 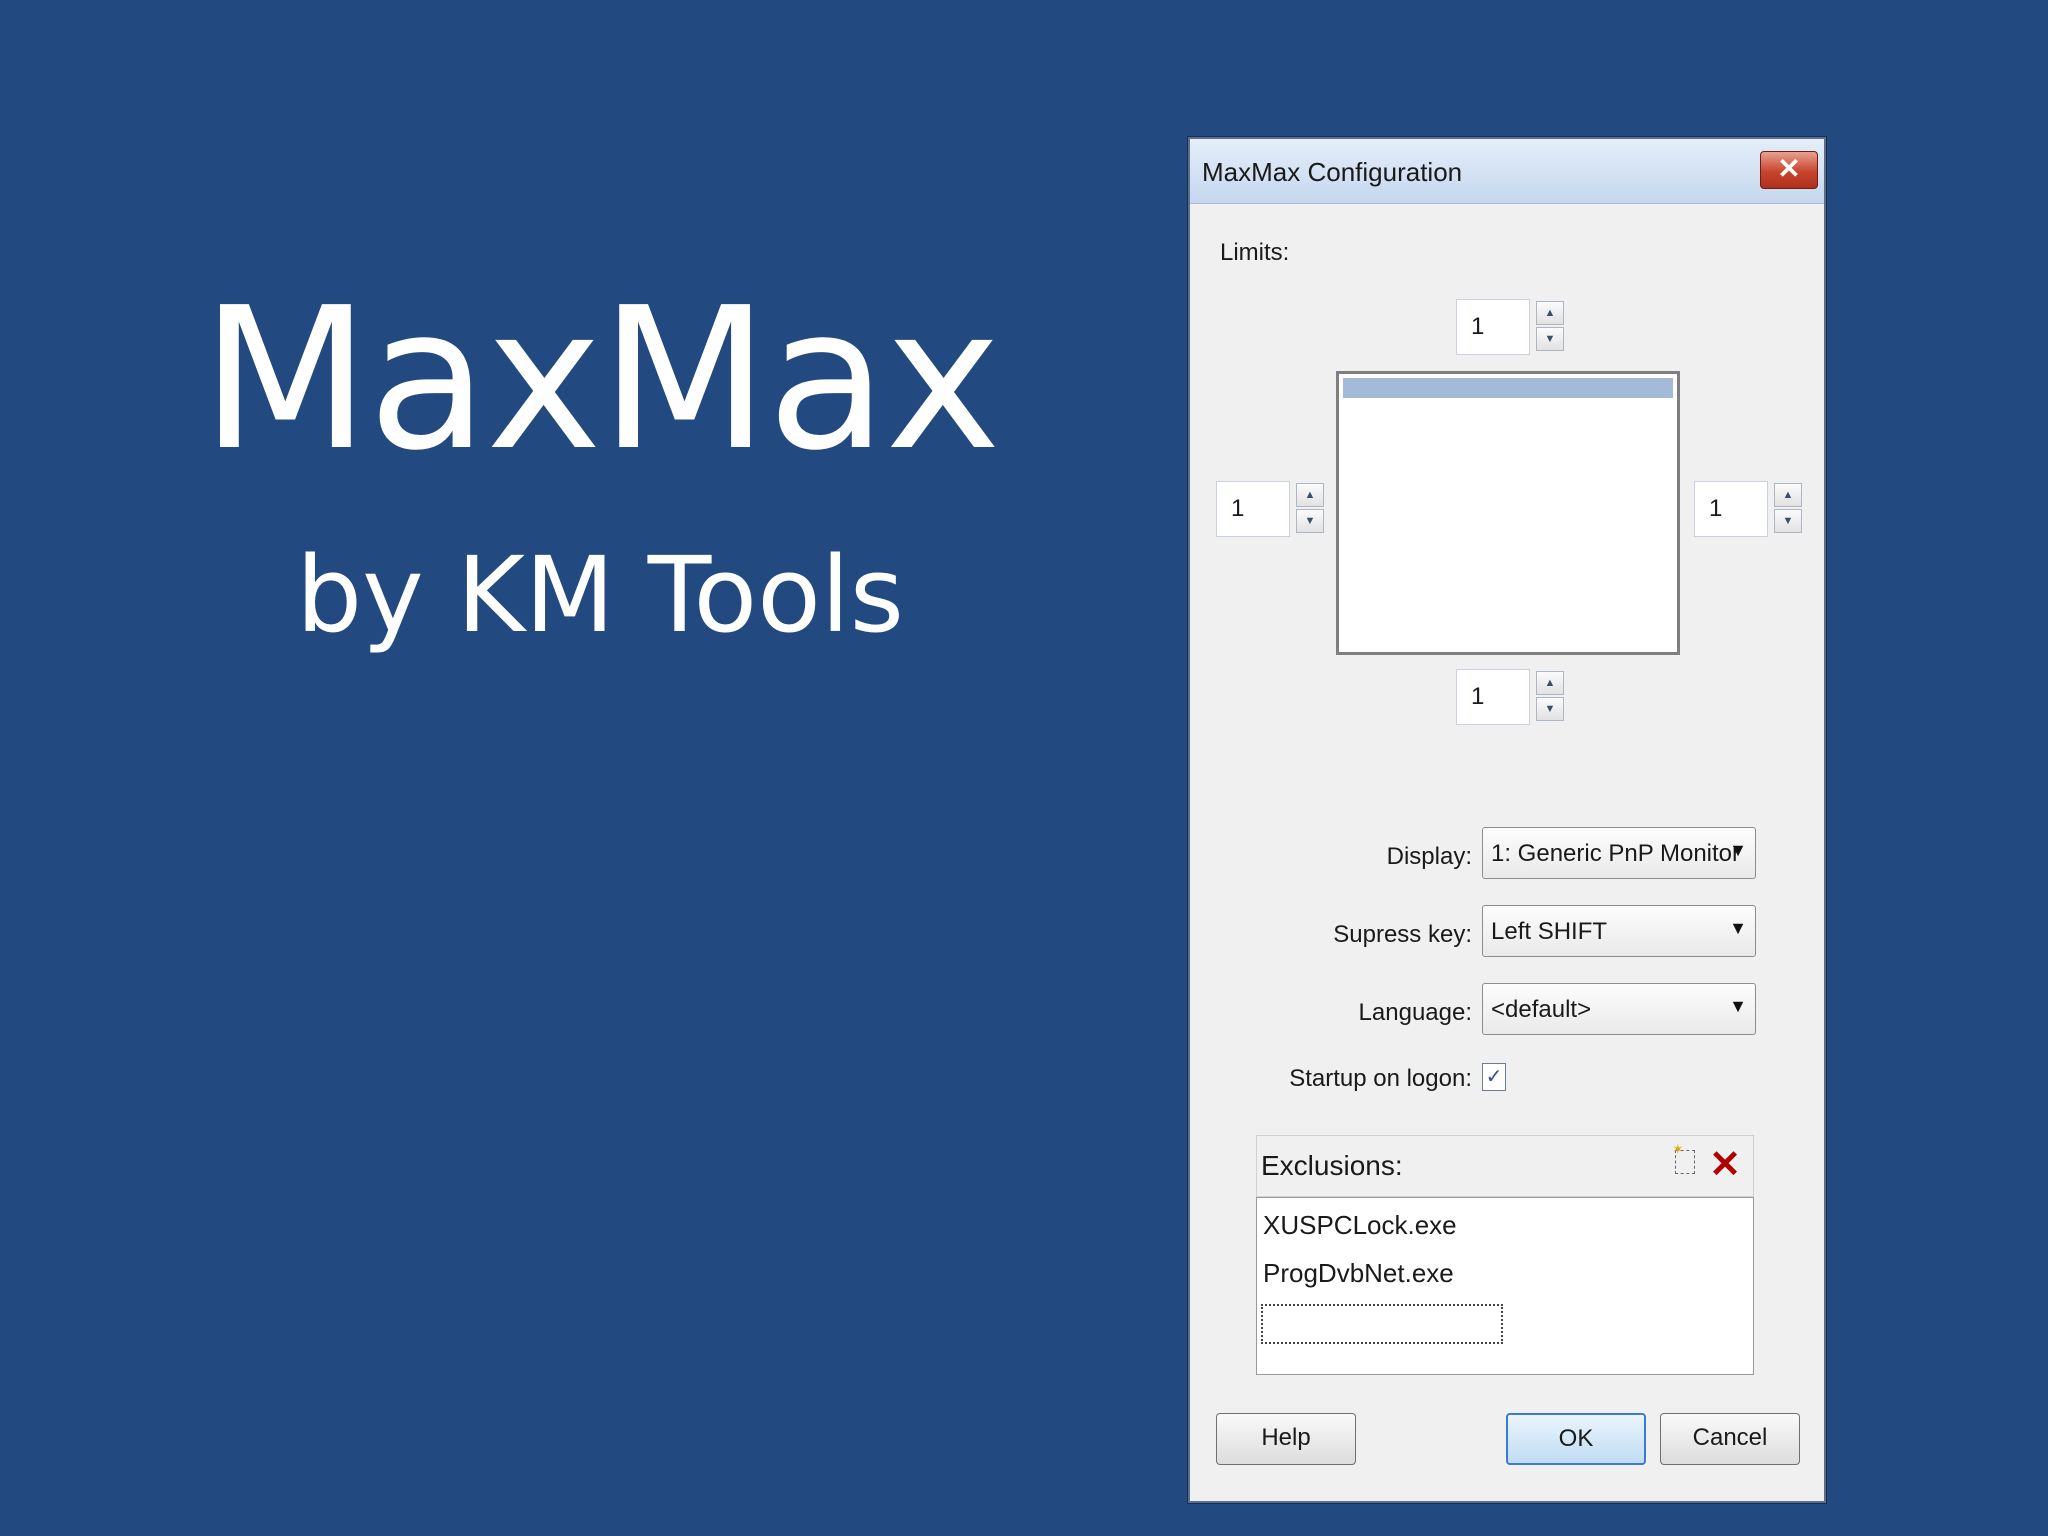 I want to click on startup-label: Startup on logon:, so click(x=1380, y=1078).